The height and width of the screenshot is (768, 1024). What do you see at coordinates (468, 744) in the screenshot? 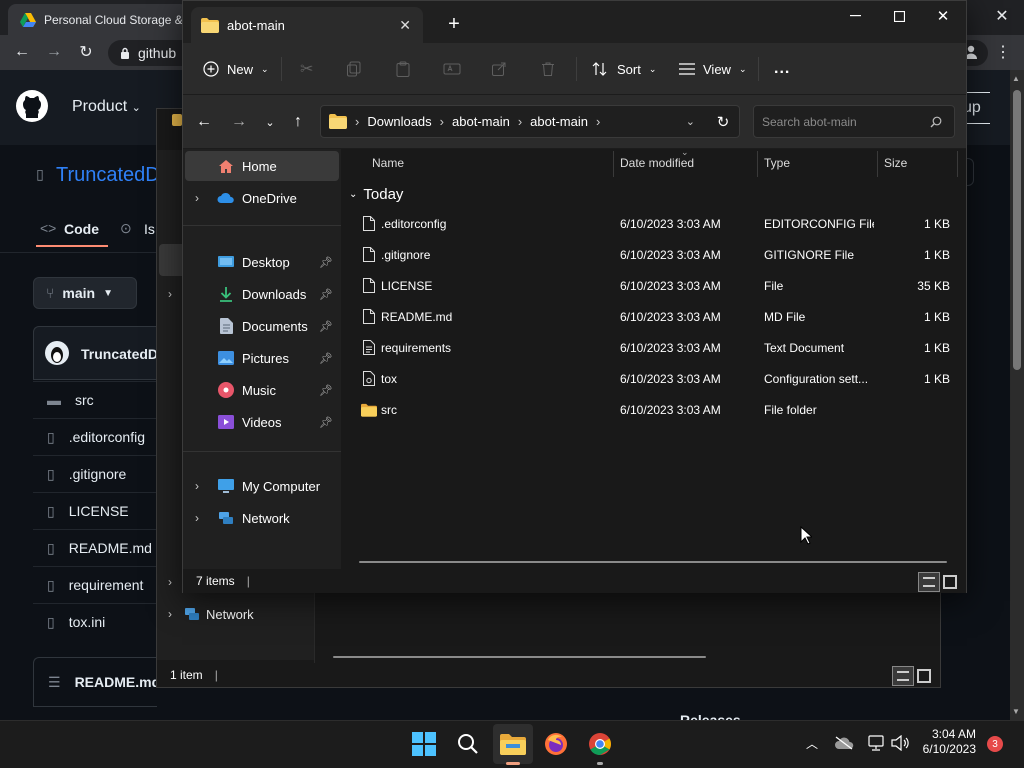
I see `search-icon` at bounding box center [468, 744].